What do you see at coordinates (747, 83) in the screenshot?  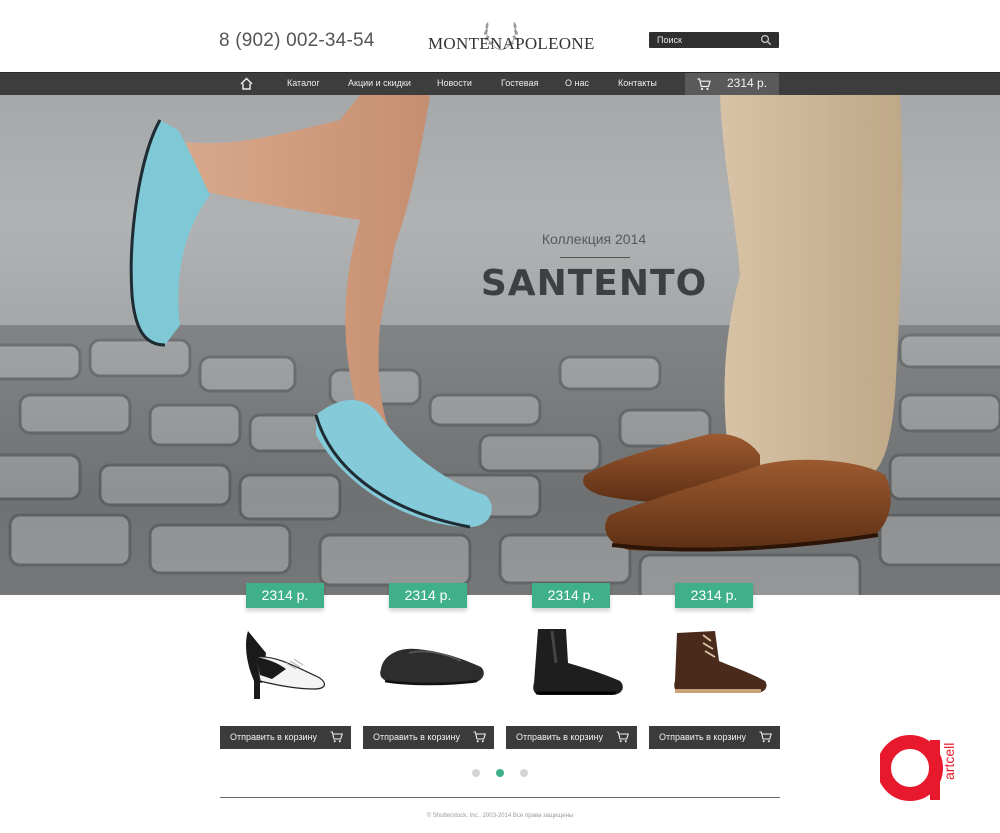 I see `cart-total: 2314 р.` at bounding box center [747, 83].